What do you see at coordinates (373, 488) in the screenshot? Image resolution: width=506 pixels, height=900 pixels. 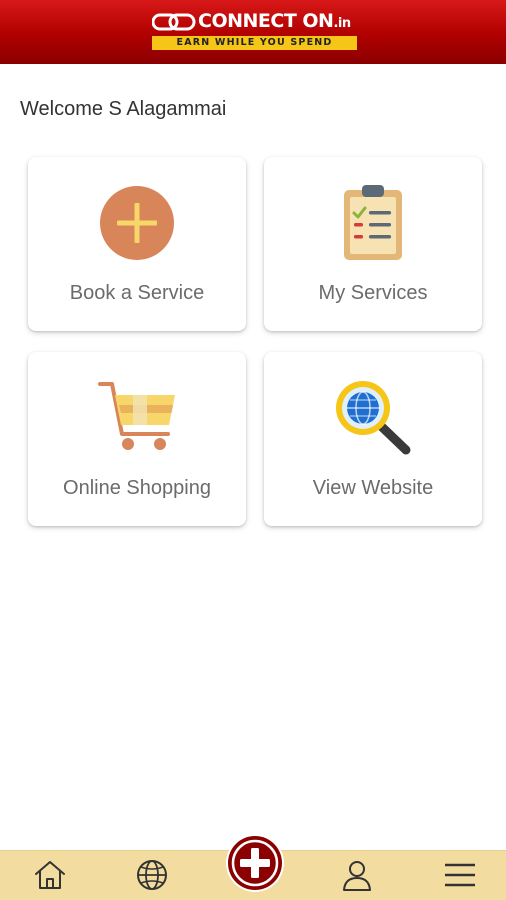 I see `view-website-label: View Website` at bounding box center [373, 488].